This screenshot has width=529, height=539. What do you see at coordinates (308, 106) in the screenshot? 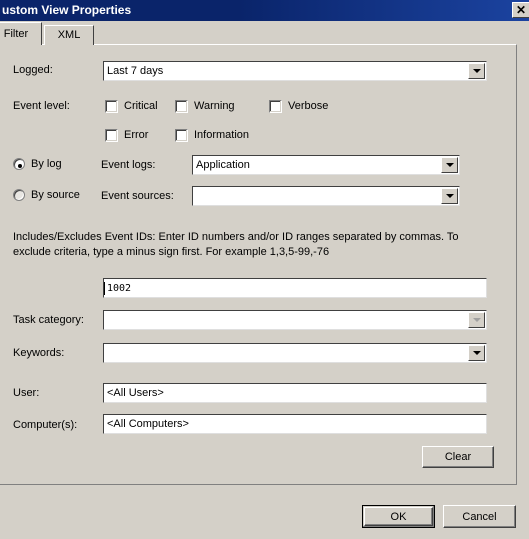
I see `checkbox-label: Verbose` at bounding box center [308, 106].